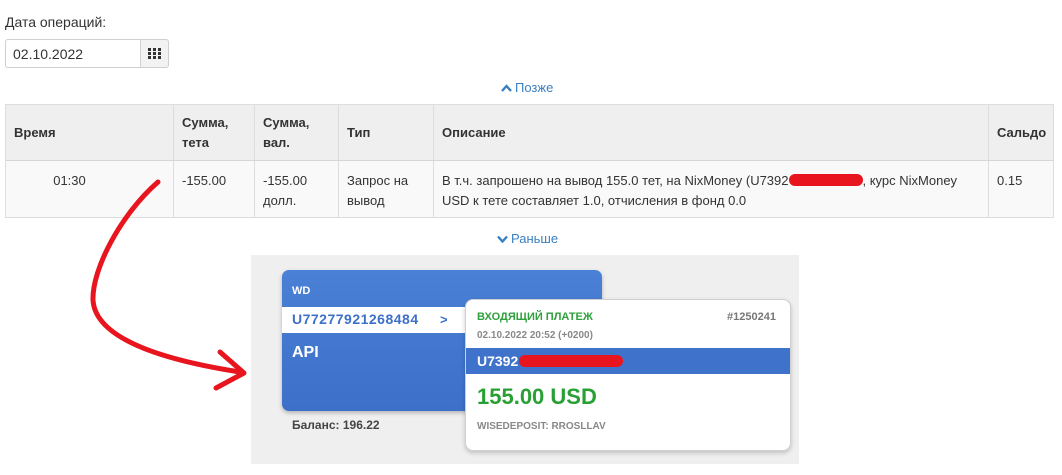 The image size is (1062, 475). What do you see at coordinates (276, 142) in the screenshot?
I see `header-sum-currency-line2: вал.` at bounding box center [276, 142].